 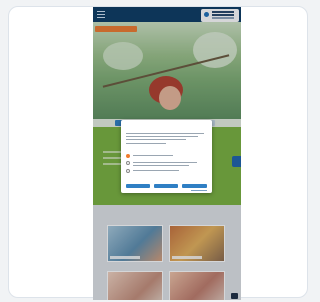 I want to click on cookie-consent-dialog, so click(x=166, y=156).